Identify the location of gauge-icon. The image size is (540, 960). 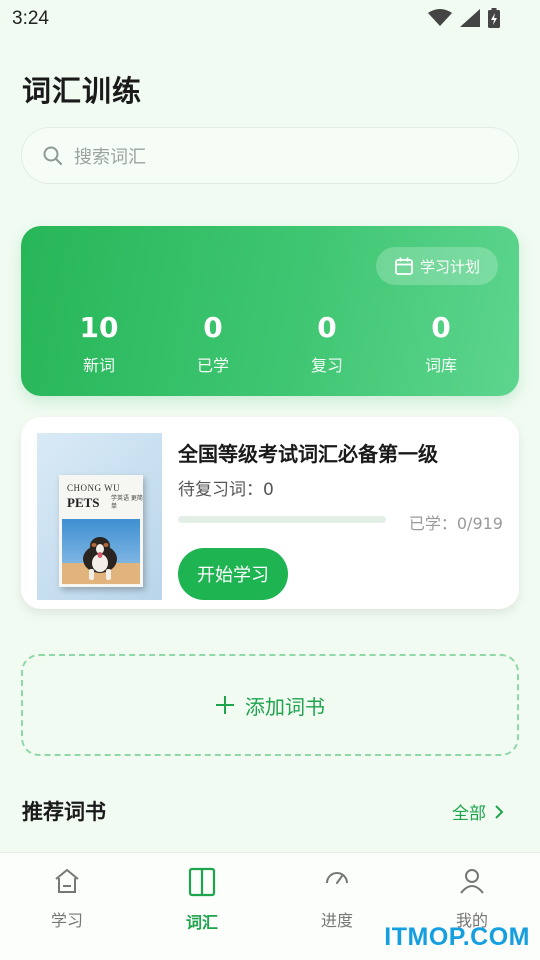
(337, 878).